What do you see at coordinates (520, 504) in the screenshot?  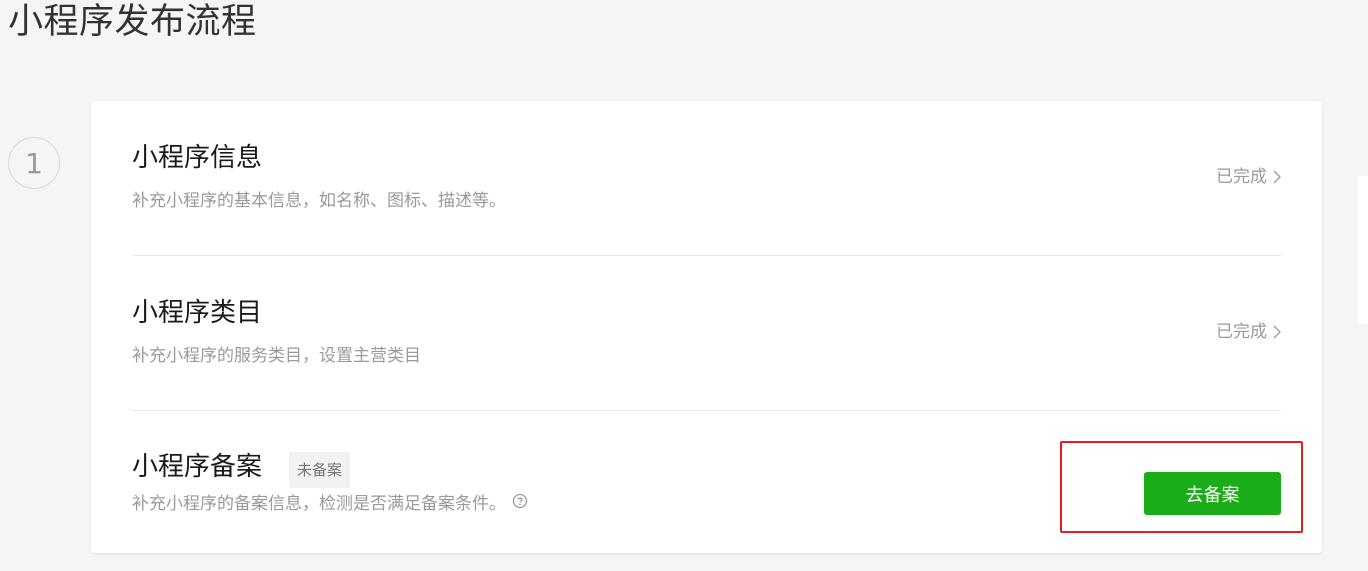 I see `question-circle-icon` at bounding box center [520, 504].